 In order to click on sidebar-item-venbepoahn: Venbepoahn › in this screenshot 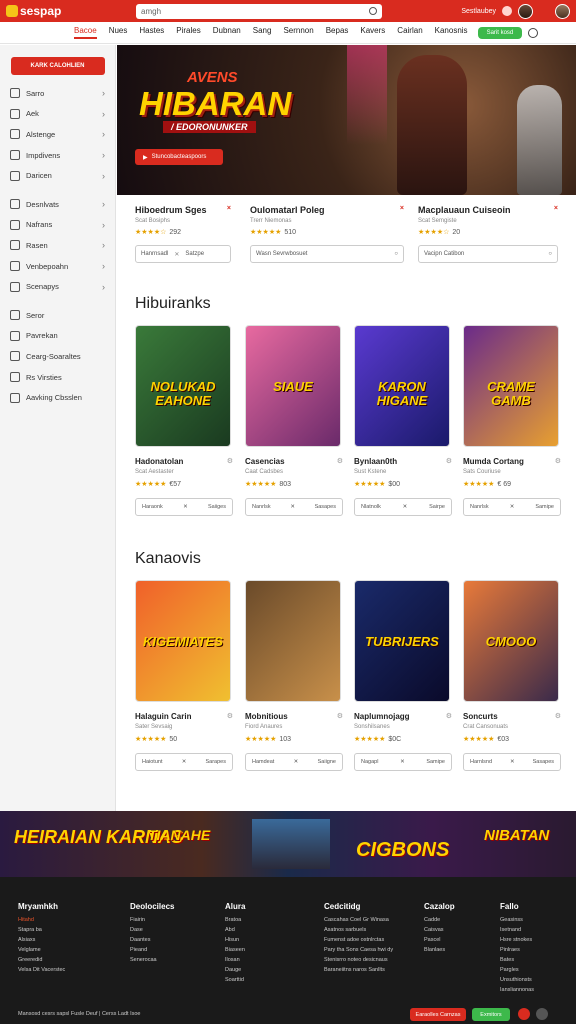, I will do `click(57, 266)`.